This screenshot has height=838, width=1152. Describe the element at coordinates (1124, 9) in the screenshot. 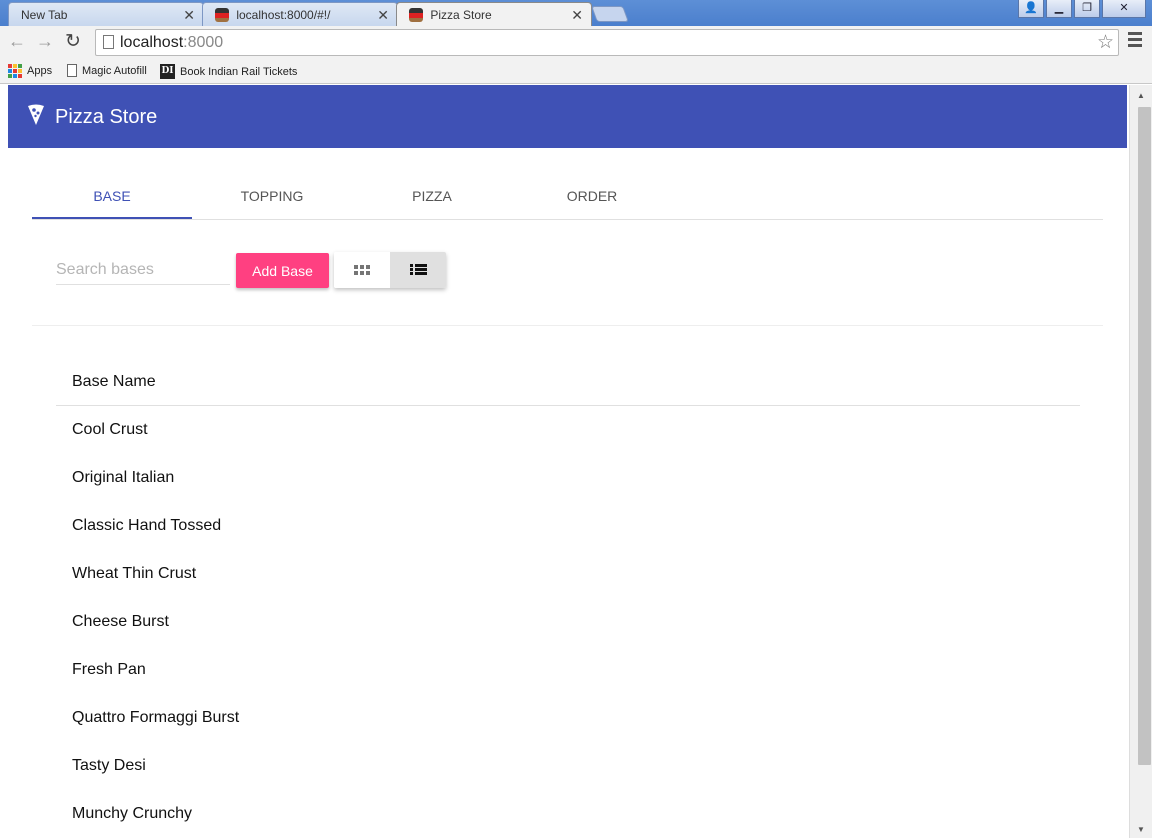

I see `close-window-icon: ✕` at that location.